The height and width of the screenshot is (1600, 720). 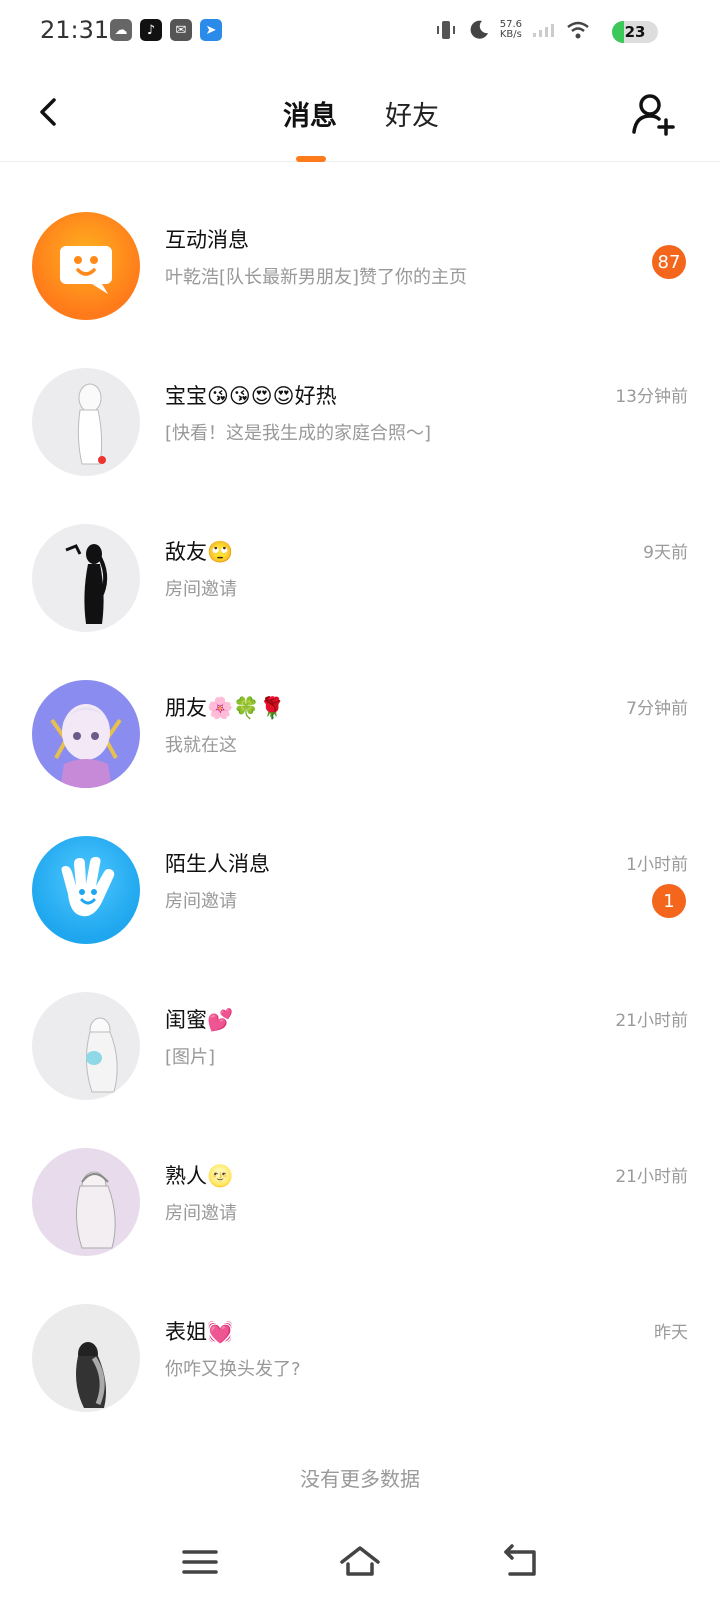 I want to click on tiktok-icon: ♪, so click(x=151, y=30).